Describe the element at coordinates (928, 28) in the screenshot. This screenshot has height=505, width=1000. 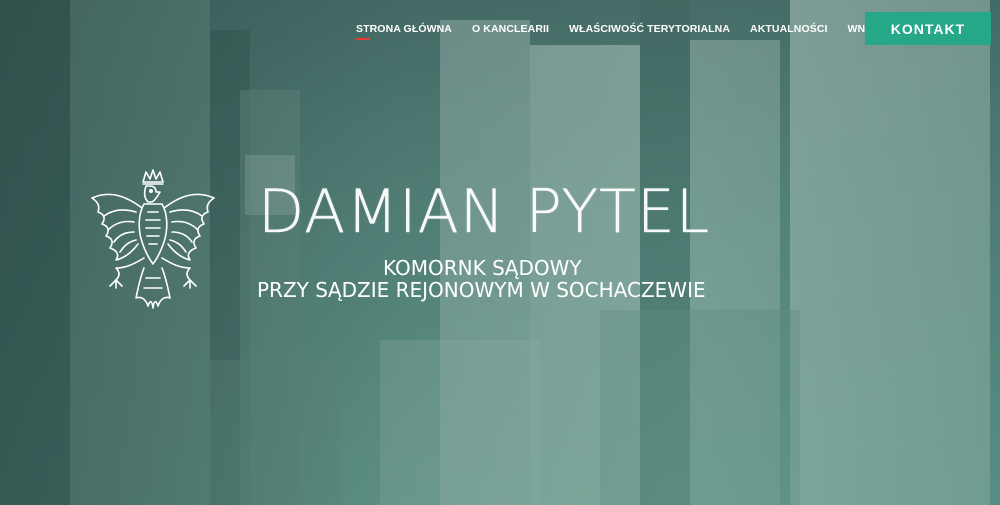
I see `contact-button: KONTAKT` at that location.